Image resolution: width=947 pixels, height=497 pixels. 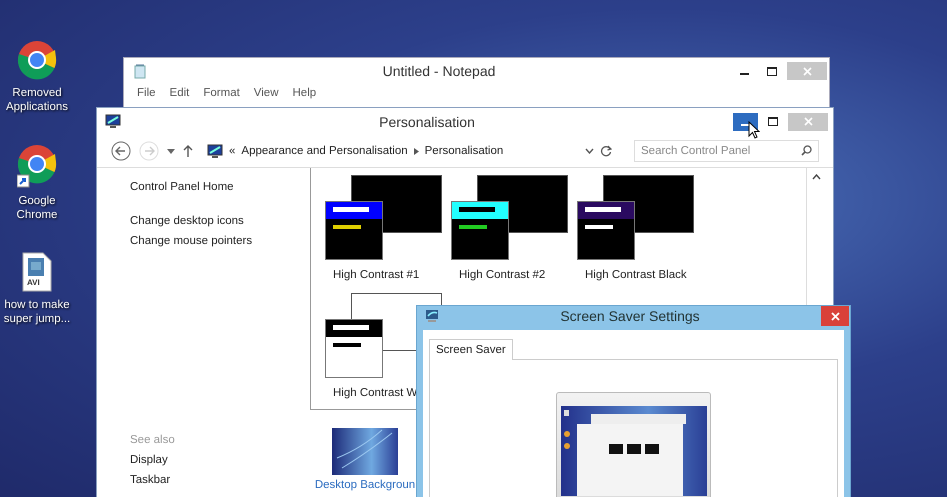 What do you see at coordinates (816, 177) in the screenshot?
I see `scroll-up-icon` at bounding box center [816, 177].